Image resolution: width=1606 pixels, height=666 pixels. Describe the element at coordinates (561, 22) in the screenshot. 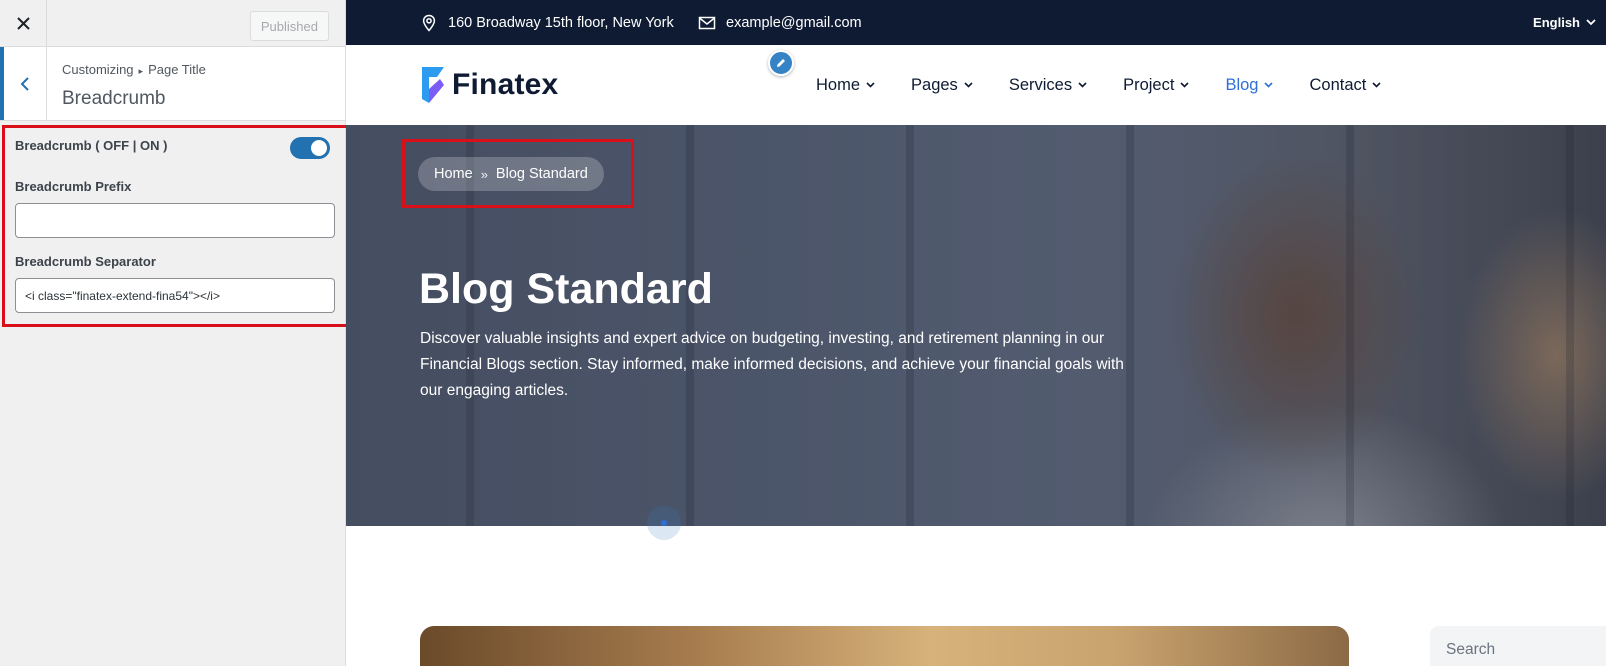

I see `address-text: 160 Broadway 15th floor, New York` at that location.